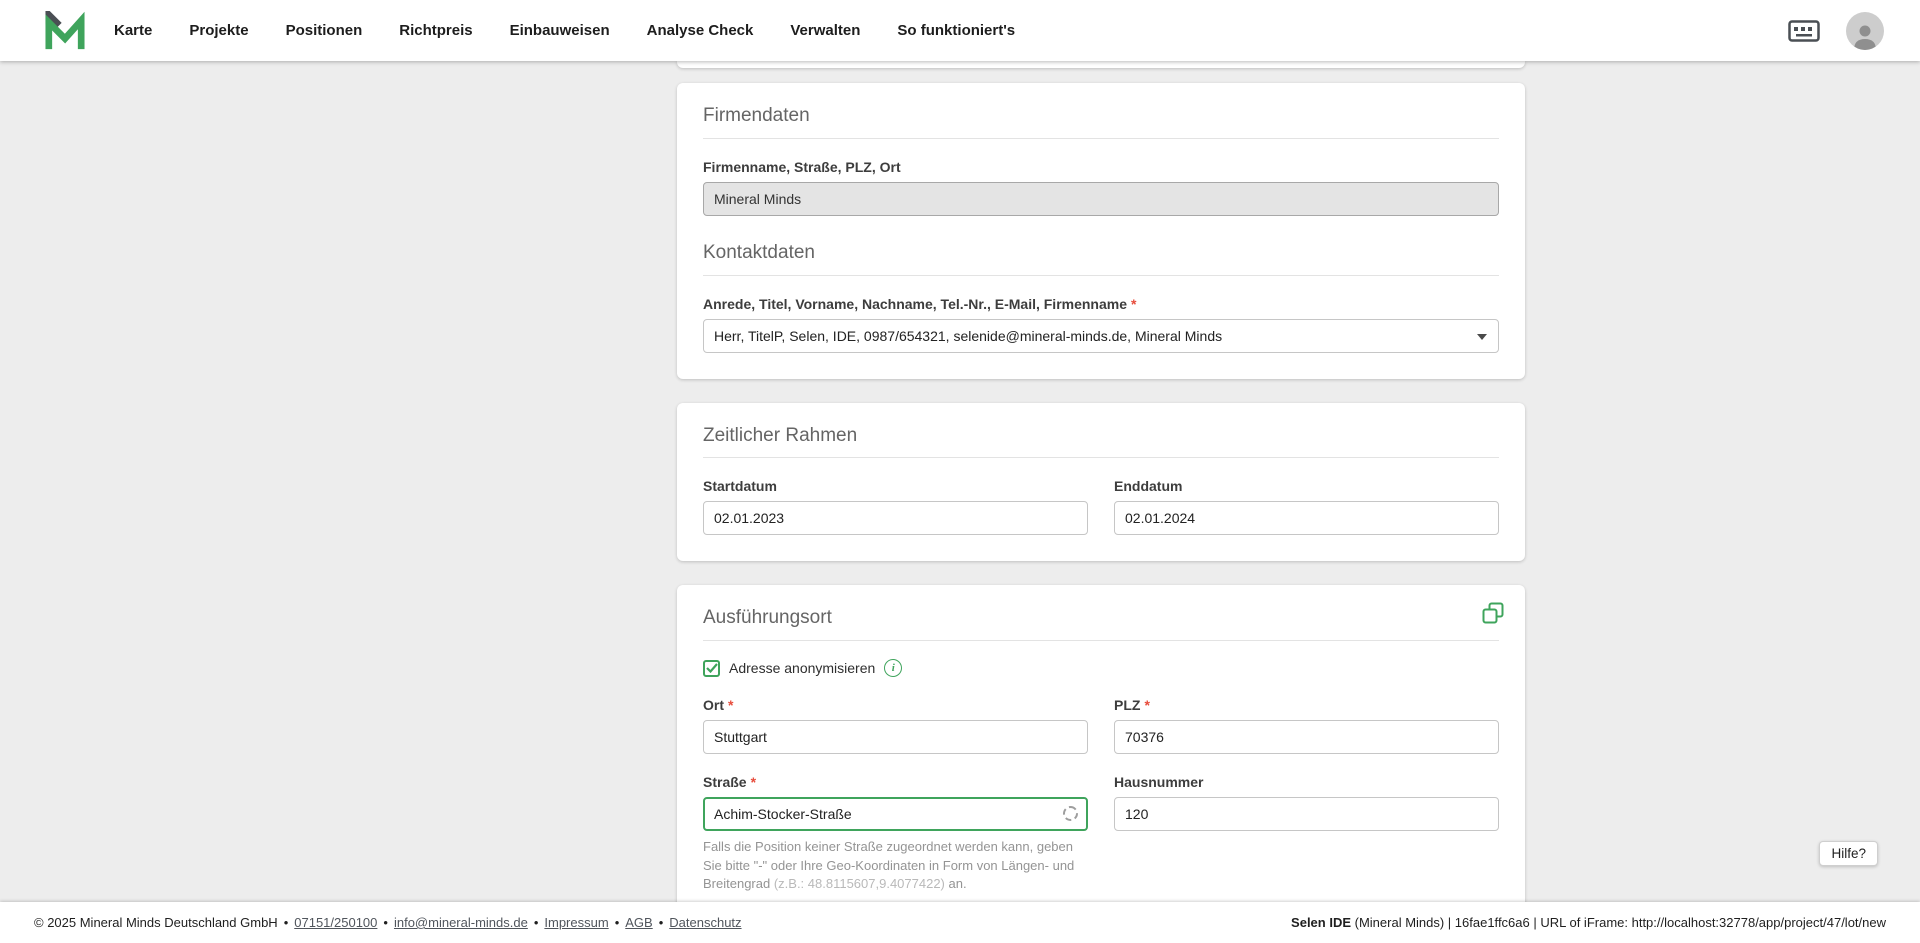 This screenshot has height=943, width=1920. I want to click on ausfuehrungsort-title: Ausführungsort, so click(767, 618).